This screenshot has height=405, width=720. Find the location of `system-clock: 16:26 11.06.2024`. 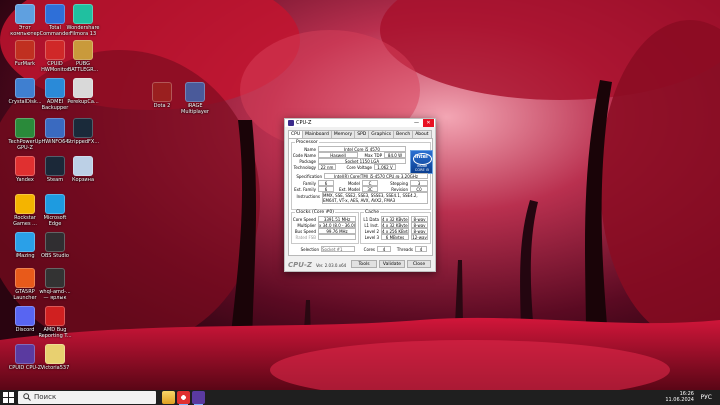

system-clock: 16:26 11.06.2024 is located at coordinates (679, 397).